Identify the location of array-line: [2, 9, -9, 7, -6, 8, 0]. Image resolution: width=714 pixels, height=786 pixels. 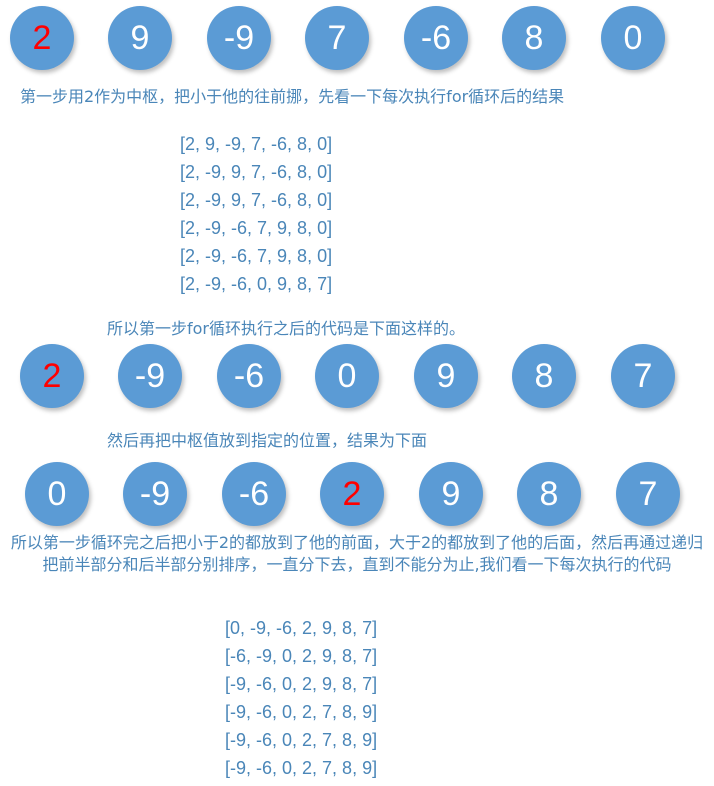
(256, 144).